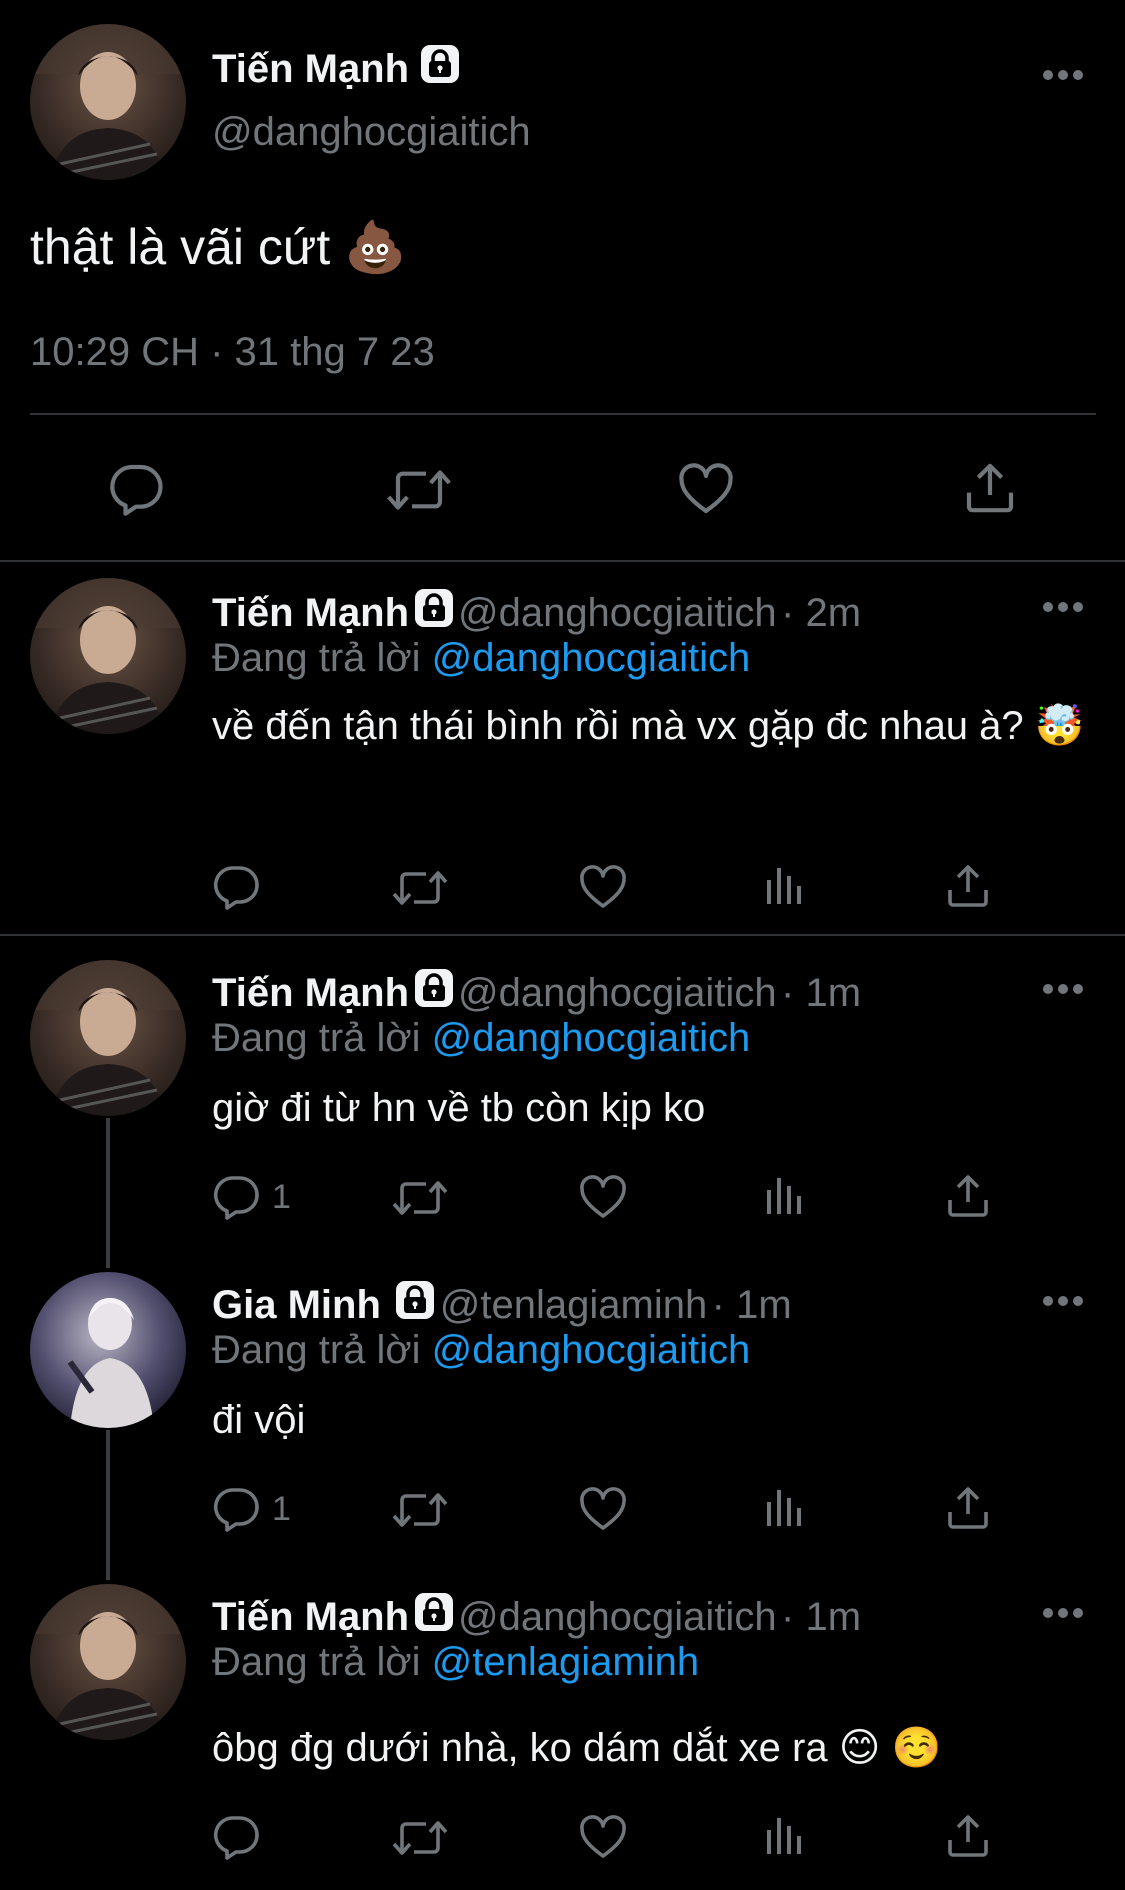  I want to click on reply-time: · 2m, so click(821, 613).